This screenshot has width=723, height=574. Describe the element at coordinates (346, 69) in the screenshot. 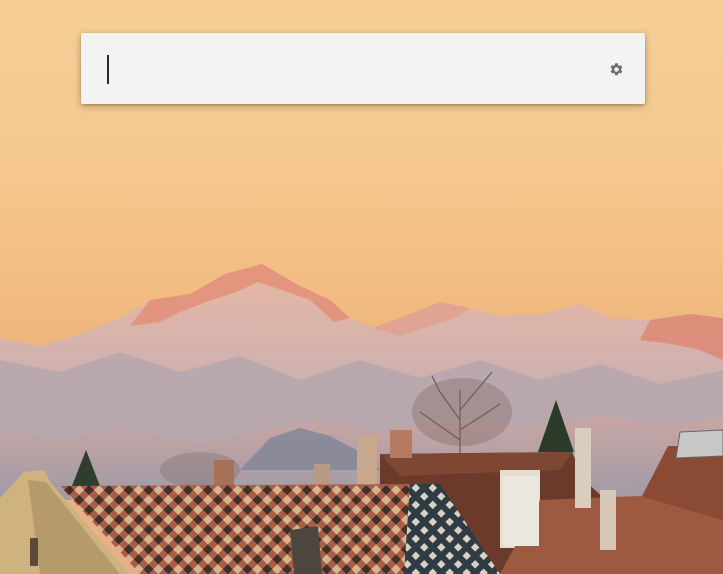

I see `search-input` at that location.